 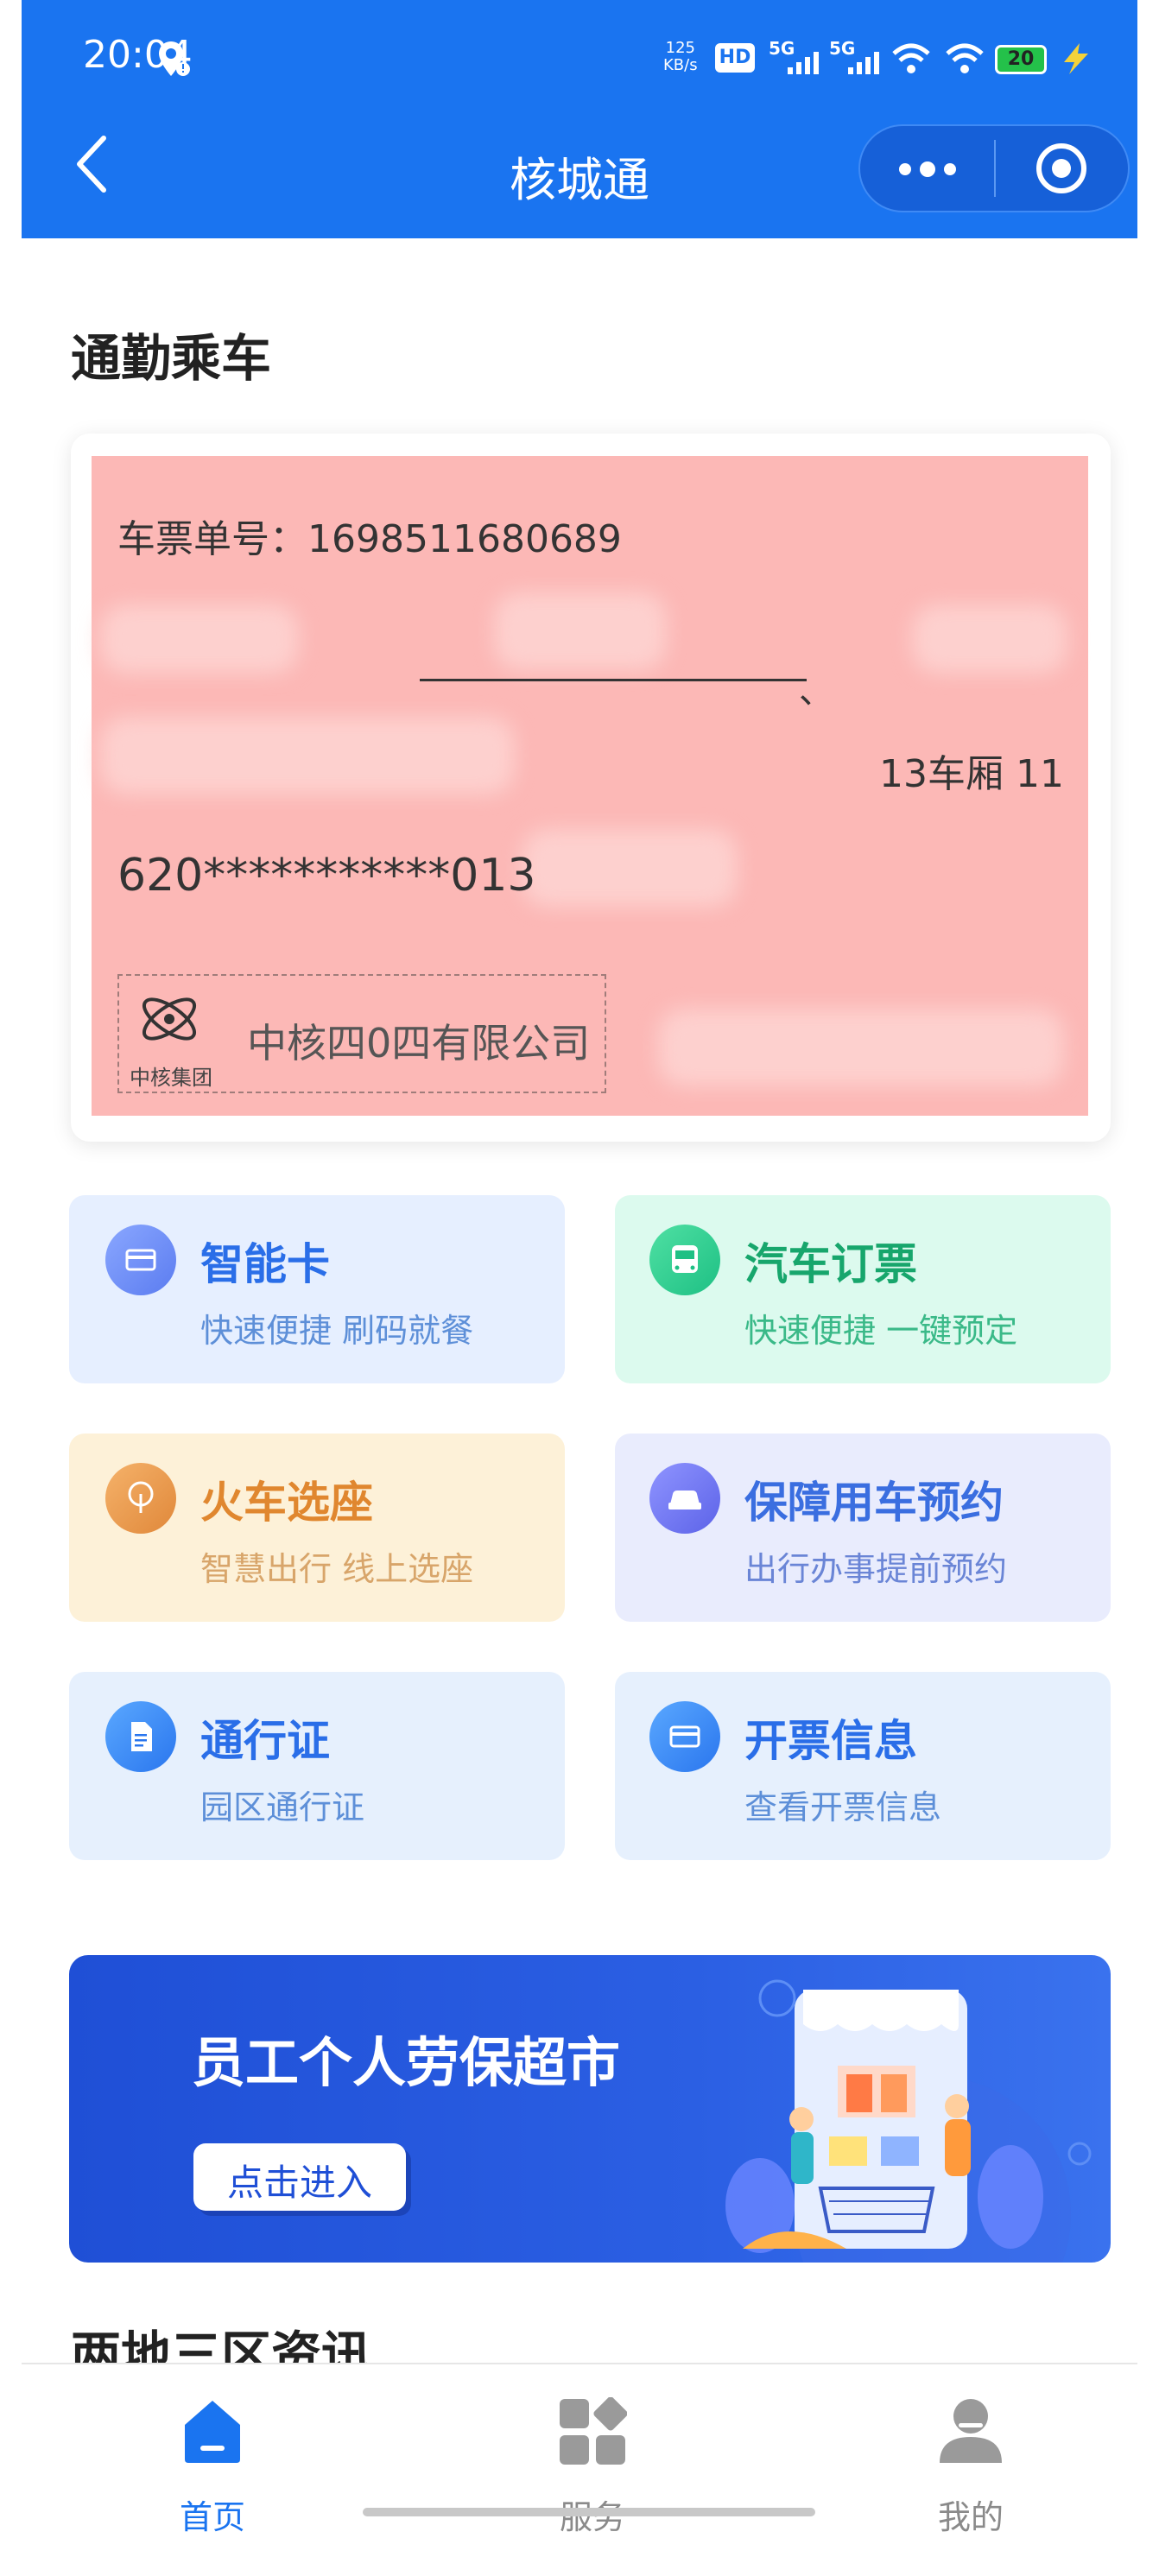 I want to click on banner-enter-label: 点击进入, so click(x=299, y=2182).